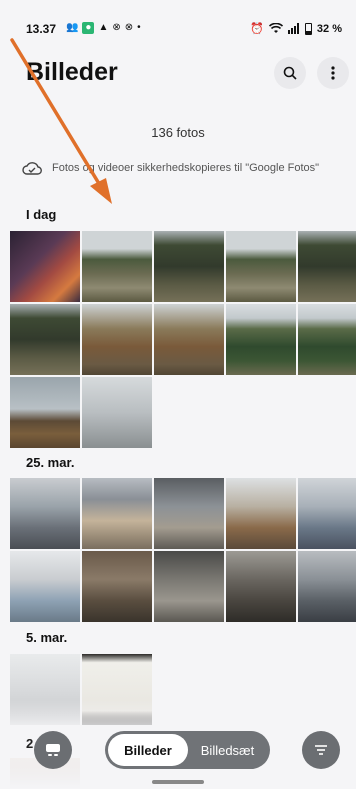 This screenshot has width=356, height=789. What do you see at coordinates (129, 27) in the screenshot?
I see `sync-icon-2: ⊗` at bounding box center [129, 27].